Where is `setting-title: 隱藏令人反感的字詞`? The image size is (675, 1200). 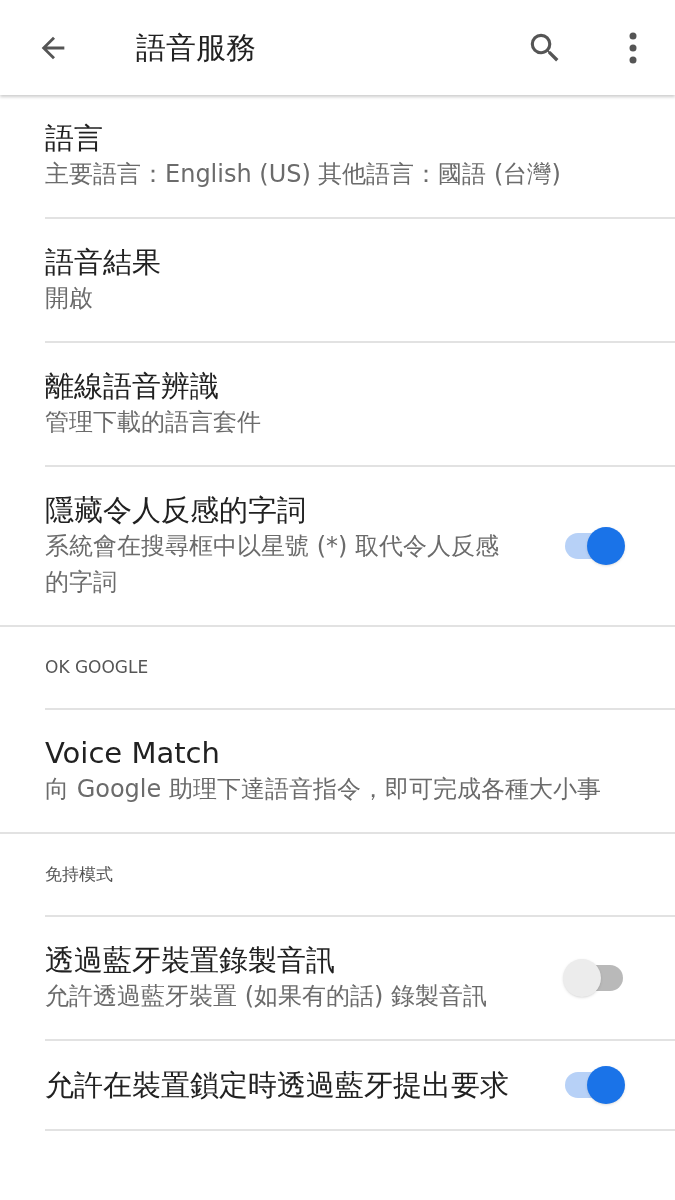 setting-title: 隱藏令人反感的字詞 is located at coordinates (176, 510).